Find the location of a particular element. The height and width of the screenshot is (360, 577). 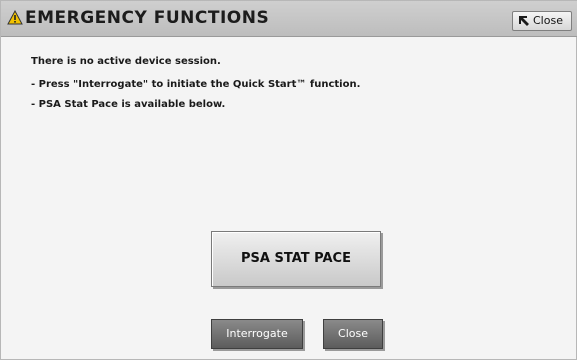

title-bar: EMERGENCY FUNCTIONS Close is located at coordinates (289, 19).